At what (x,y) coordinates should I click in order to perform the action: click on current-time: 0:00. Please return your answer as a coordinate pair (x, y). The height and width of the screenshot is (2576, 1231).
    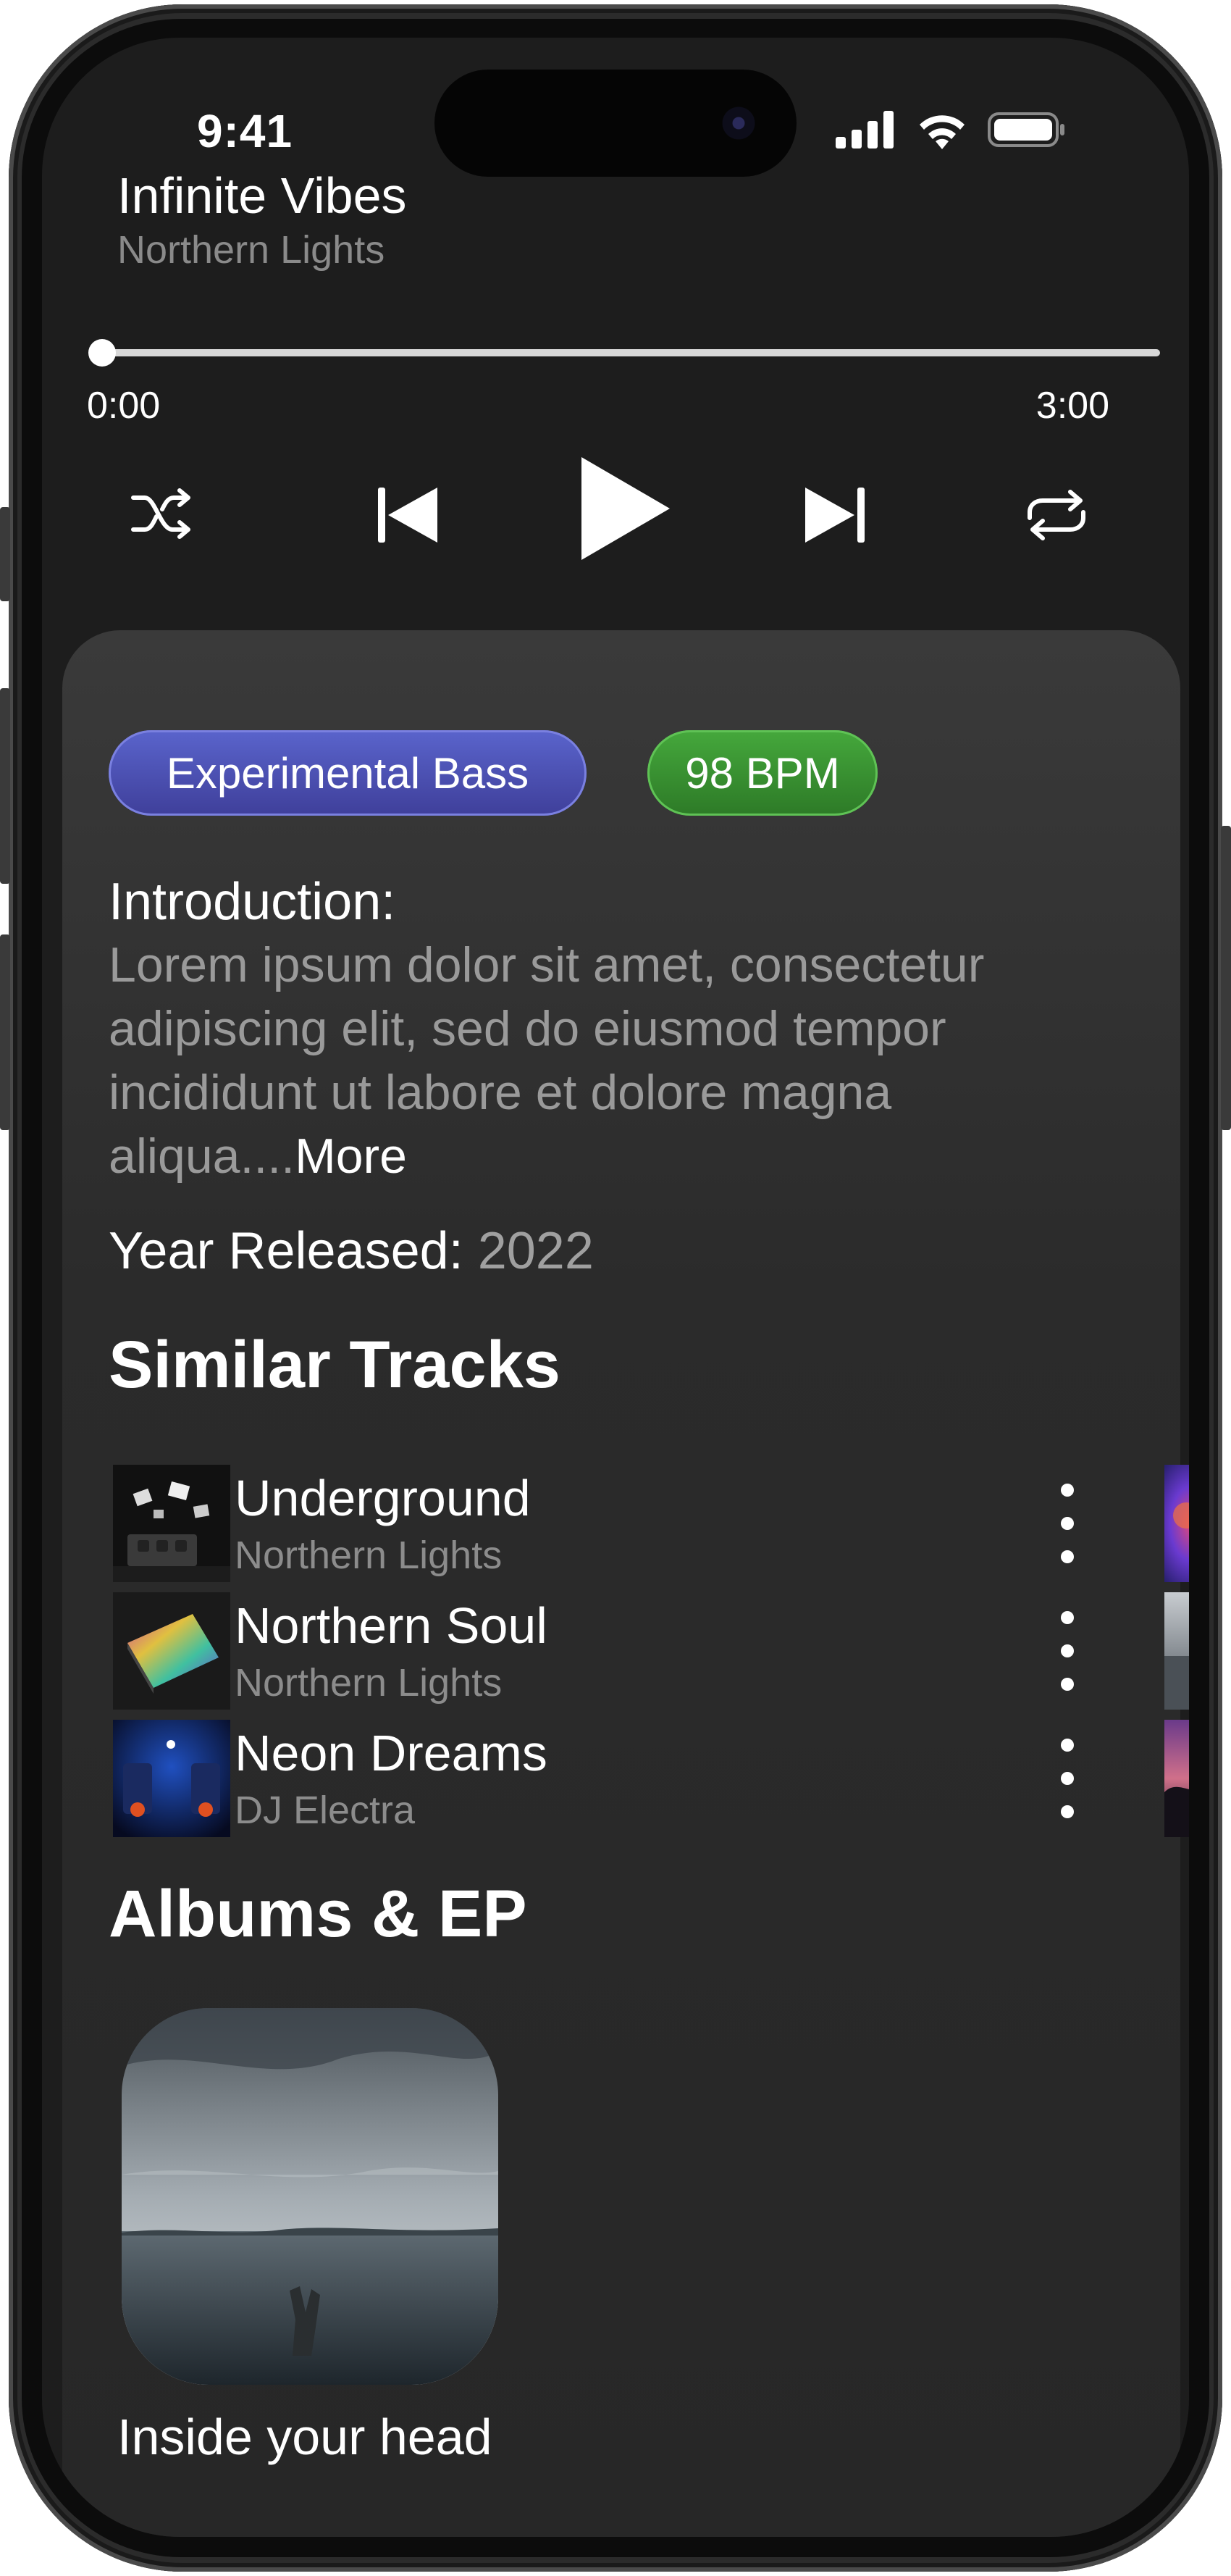
    Looking at the image, I should click on (124, 406).